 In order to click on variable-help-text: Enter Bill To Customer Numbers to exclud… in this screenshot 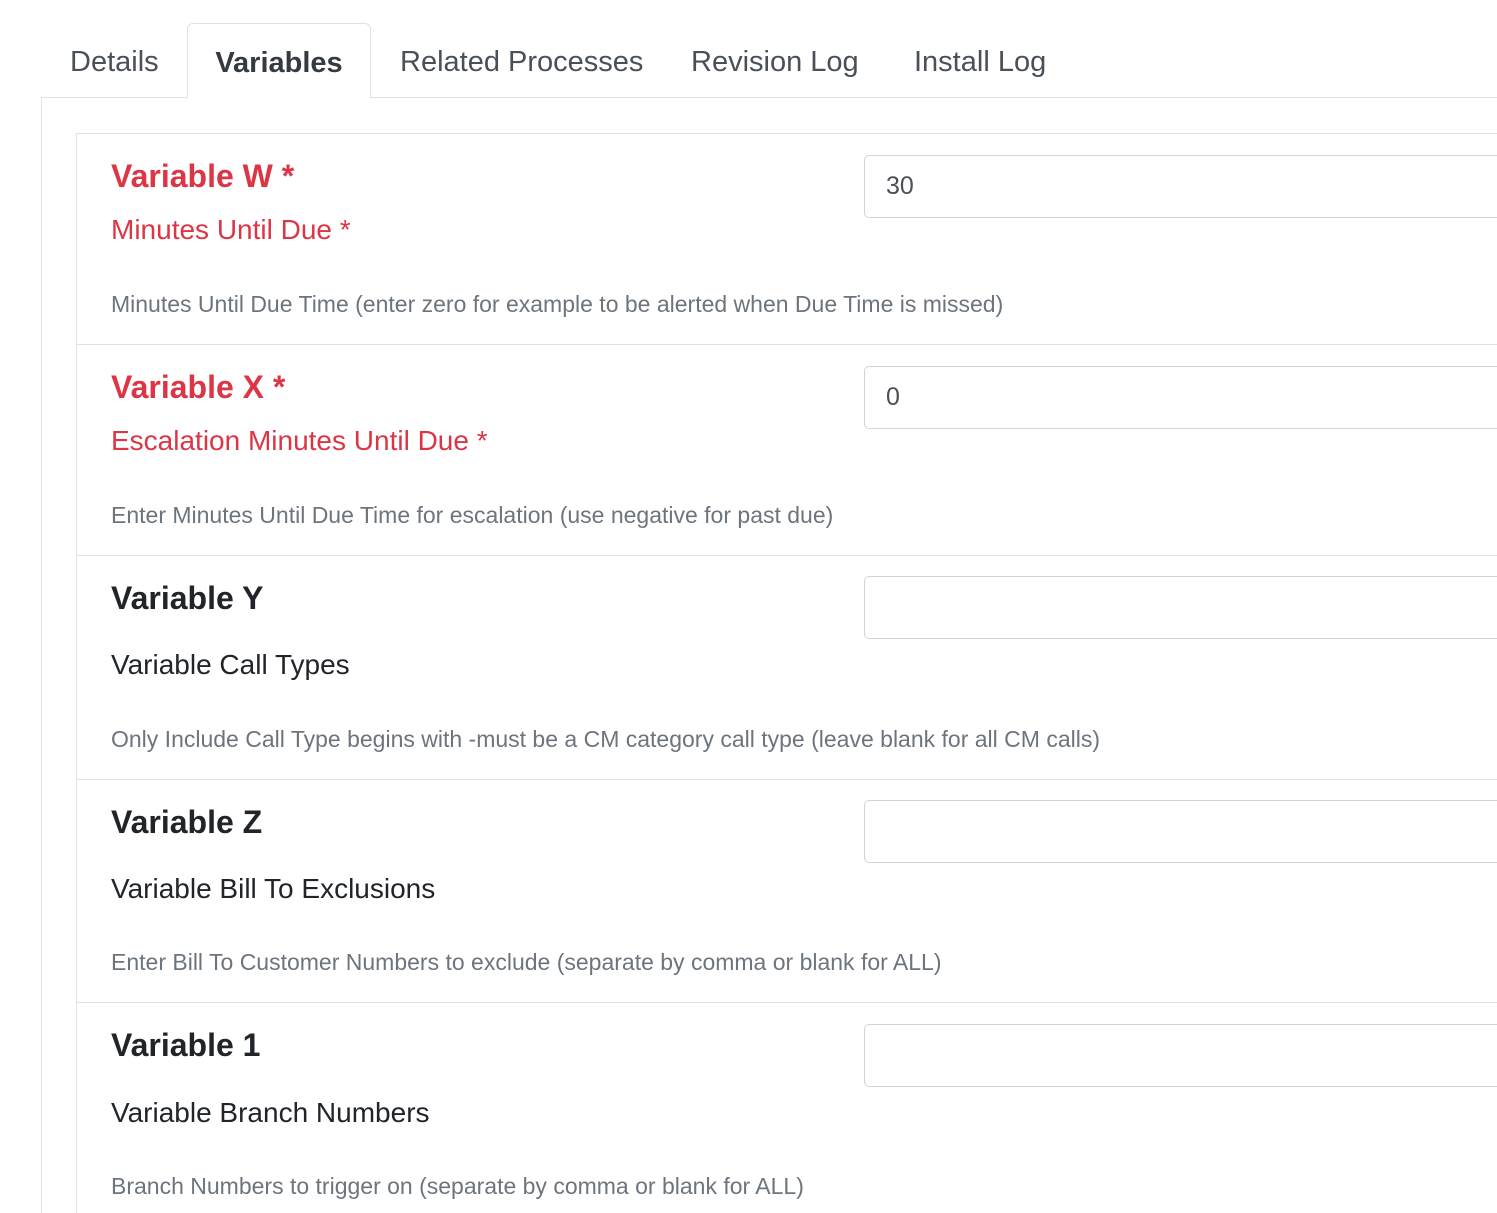, I will do `click(526, 962)`.